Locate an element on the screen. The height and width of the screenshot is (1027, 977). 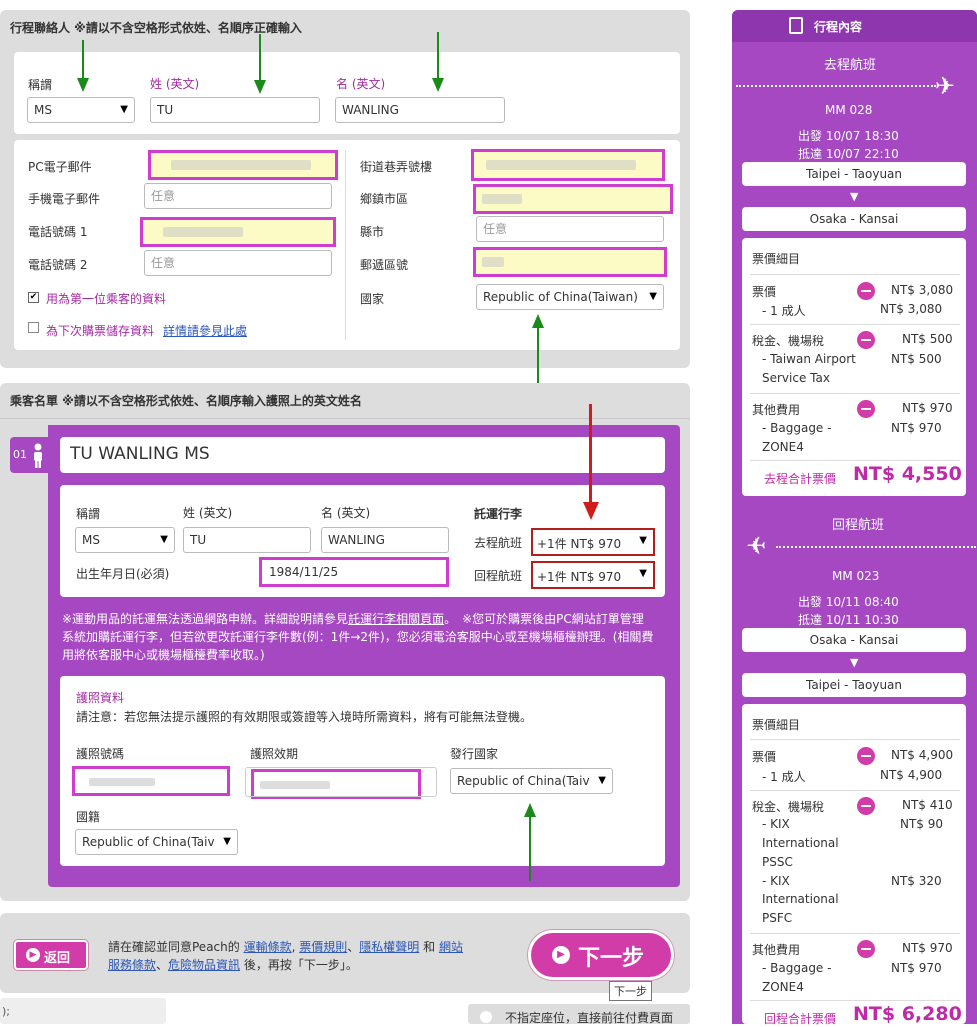
postal-label: 郵遞區號 is located at coordinates (384, 265).